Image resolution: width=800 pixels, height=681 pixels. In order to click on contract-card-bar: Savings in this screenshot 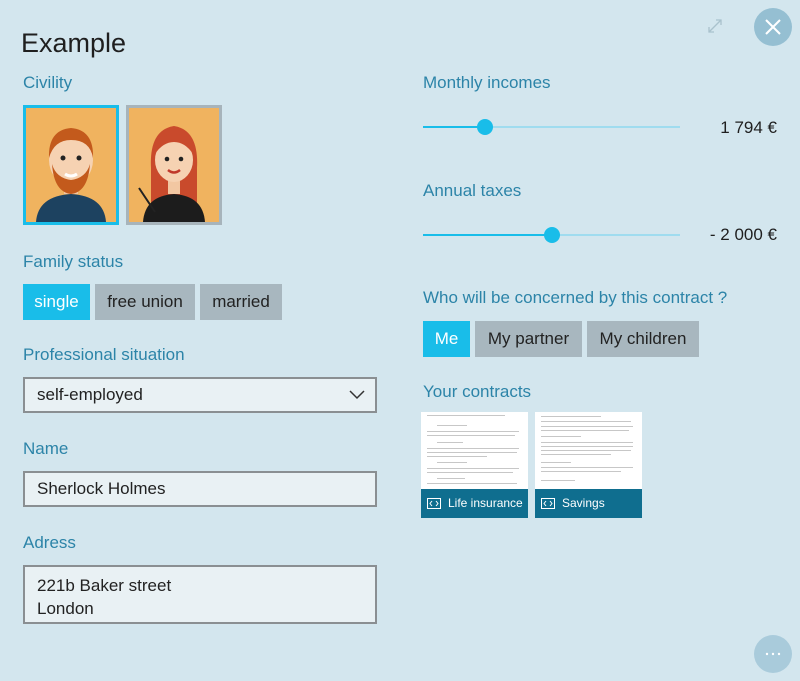, I will do `click(588, 503)`.